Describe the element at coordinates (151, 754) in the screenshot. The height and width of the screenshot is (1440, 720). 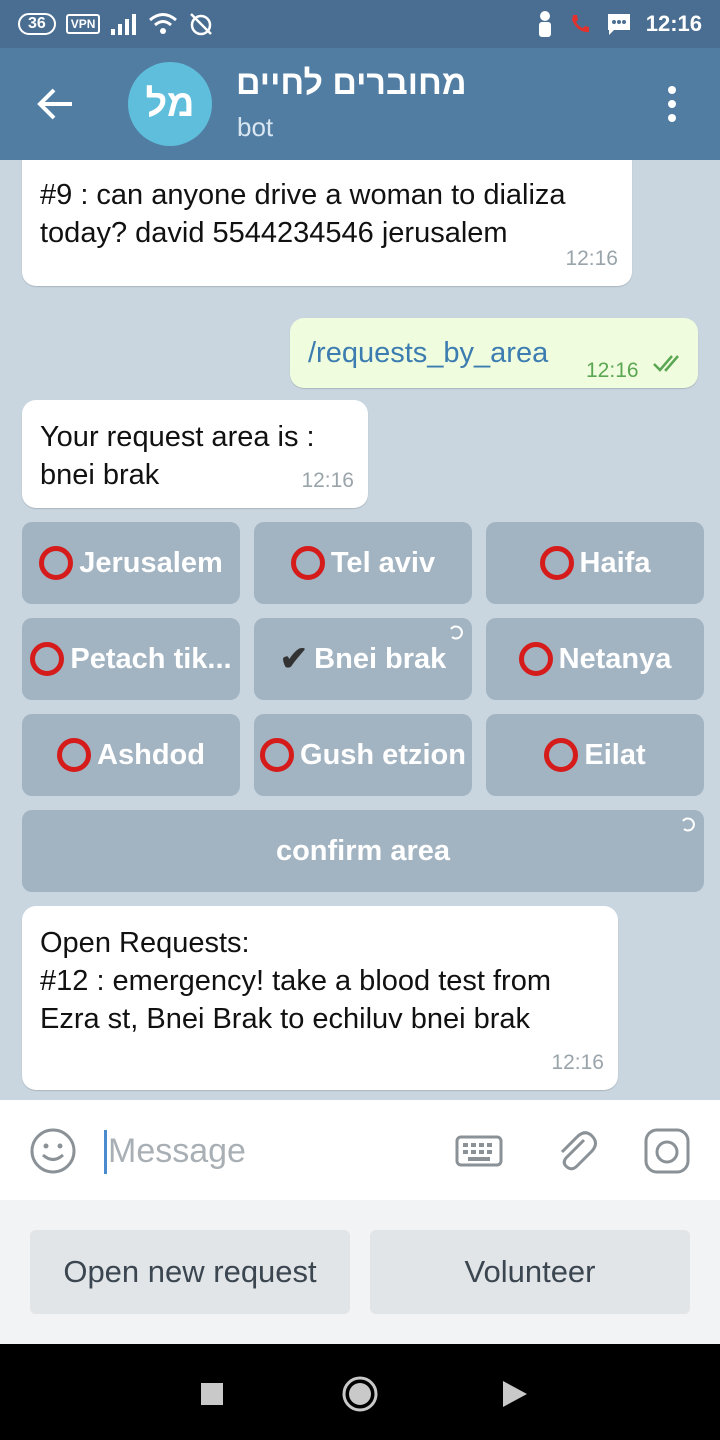
I see `area-button-label: Ashdod` at that location.